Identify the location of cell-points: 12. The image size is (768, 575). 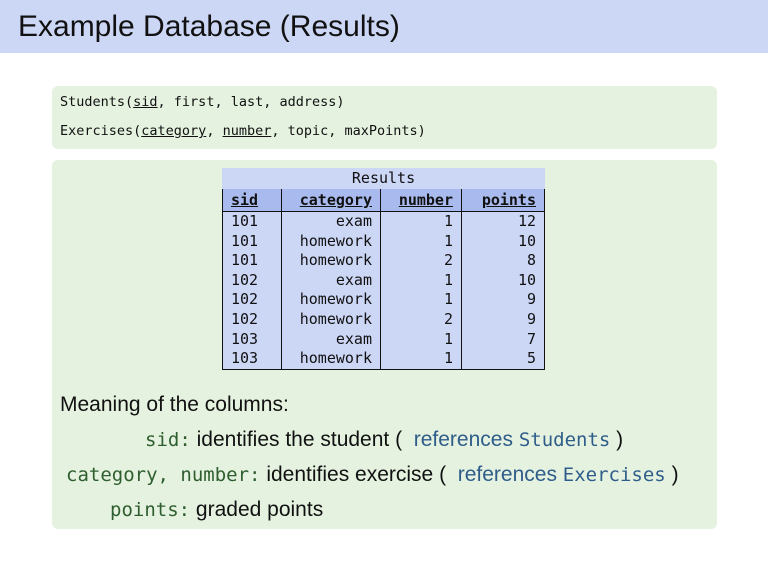
(503, 221).